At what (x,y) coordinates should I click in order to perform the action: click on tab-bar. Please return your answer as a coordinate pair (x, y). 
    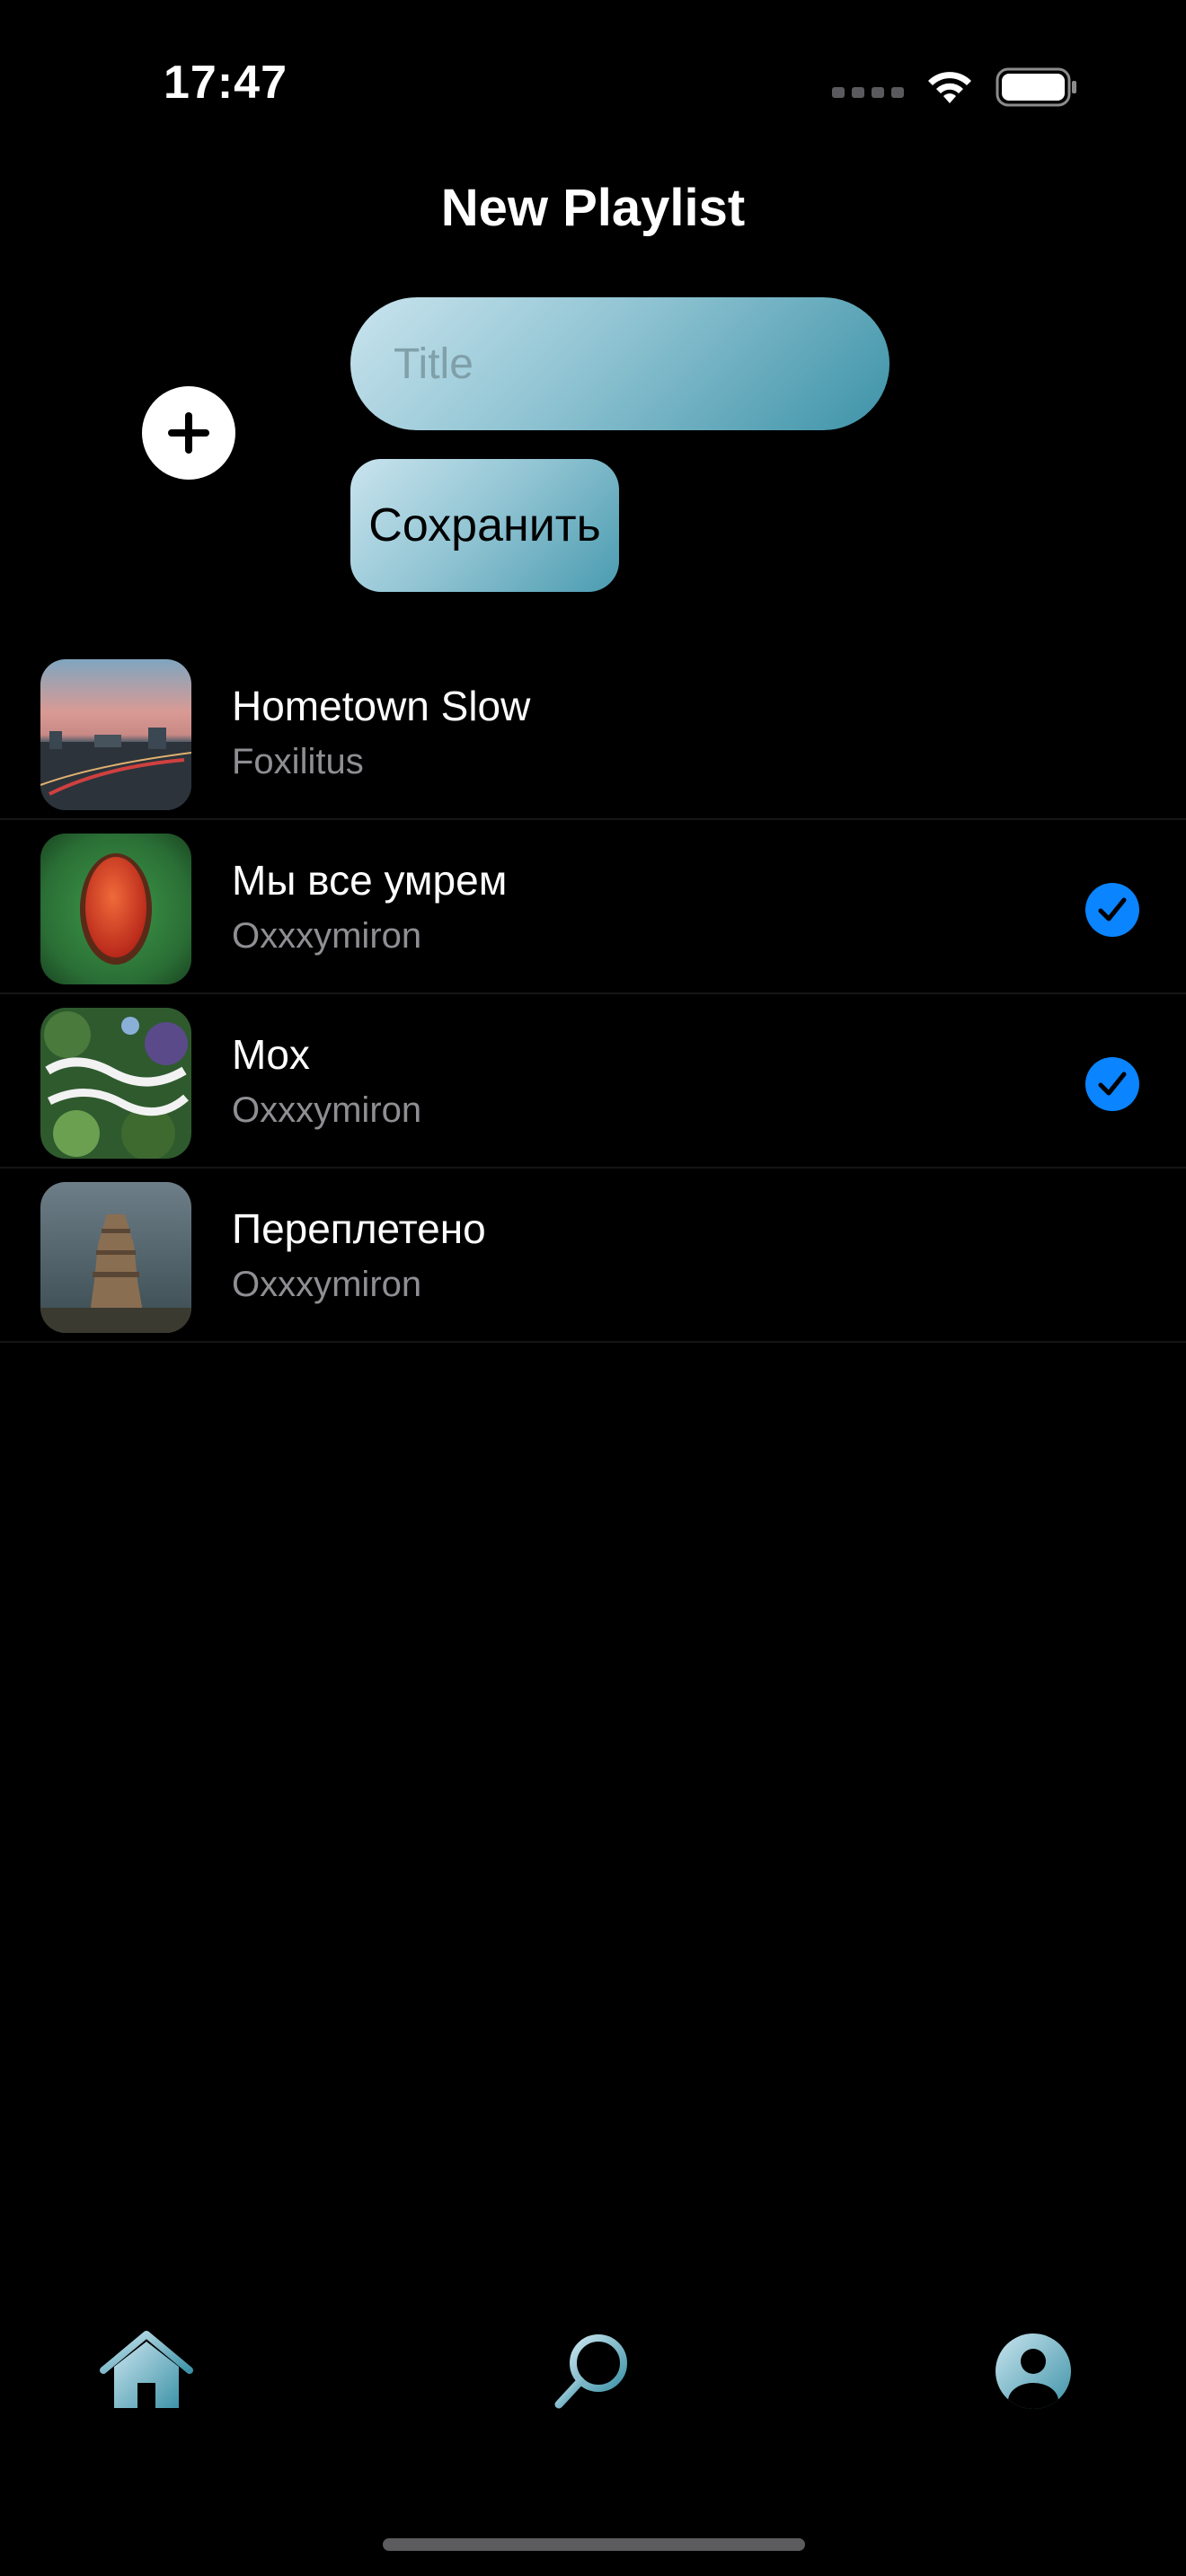
    Looking at the image, I should click on (593, 2371).